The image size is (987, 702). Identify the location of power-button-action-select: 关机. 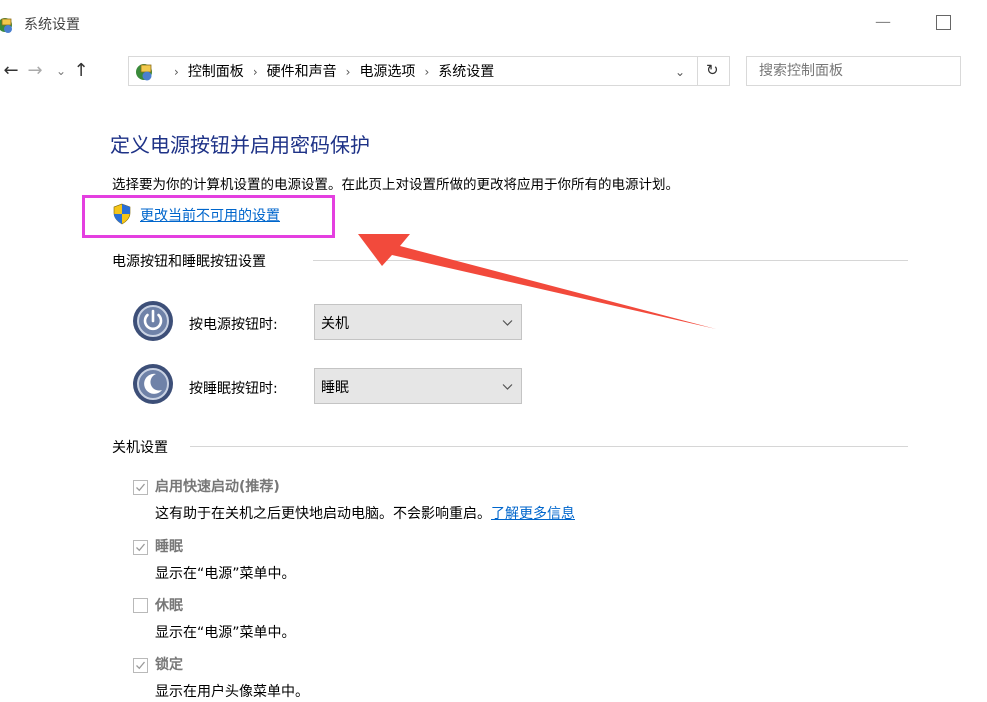
(418, 322).